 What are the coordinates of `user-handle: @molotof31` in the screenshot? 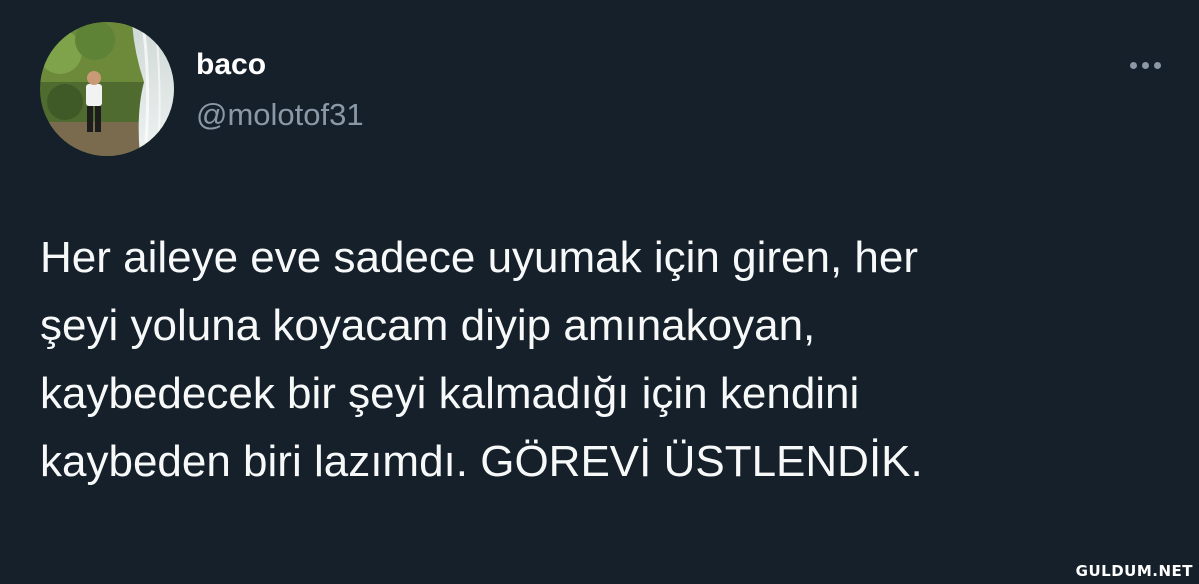 It's located at (280, 115).